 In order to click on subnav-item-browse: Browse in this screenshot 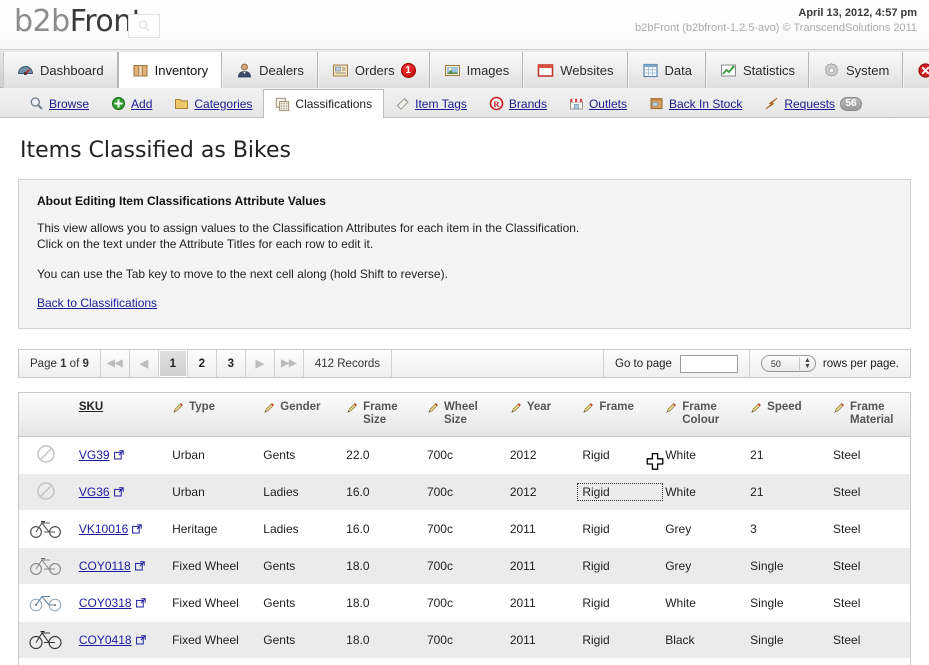, I will do `click(59, 103)`.